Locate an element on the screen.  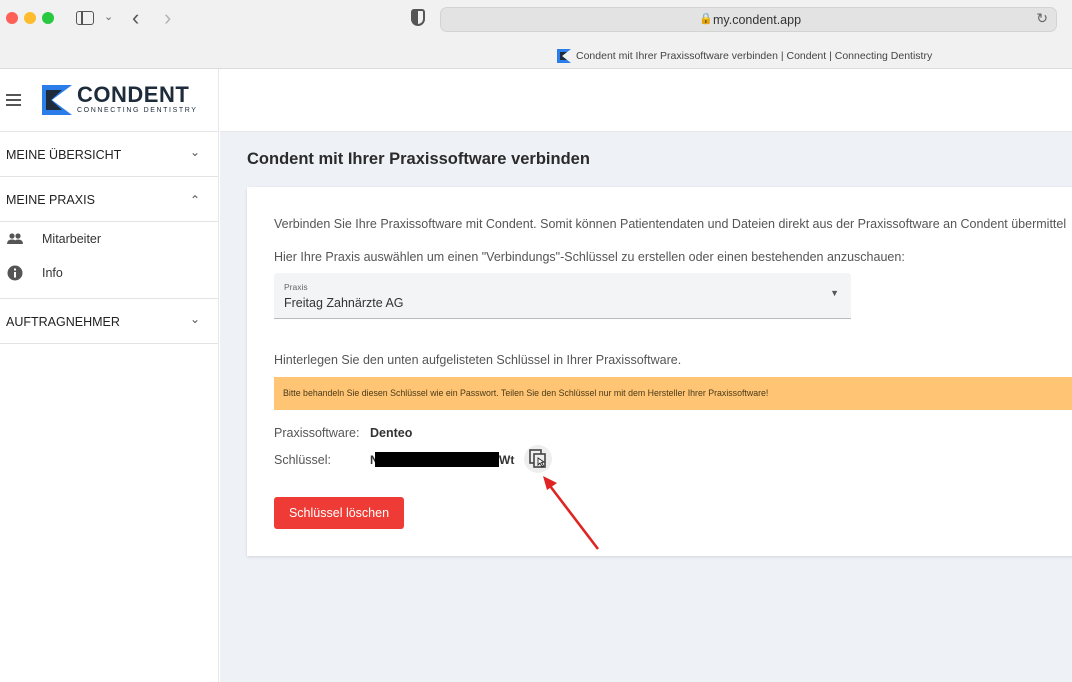
praxis-select-label: Praxis is located at coordinates (296, 287).